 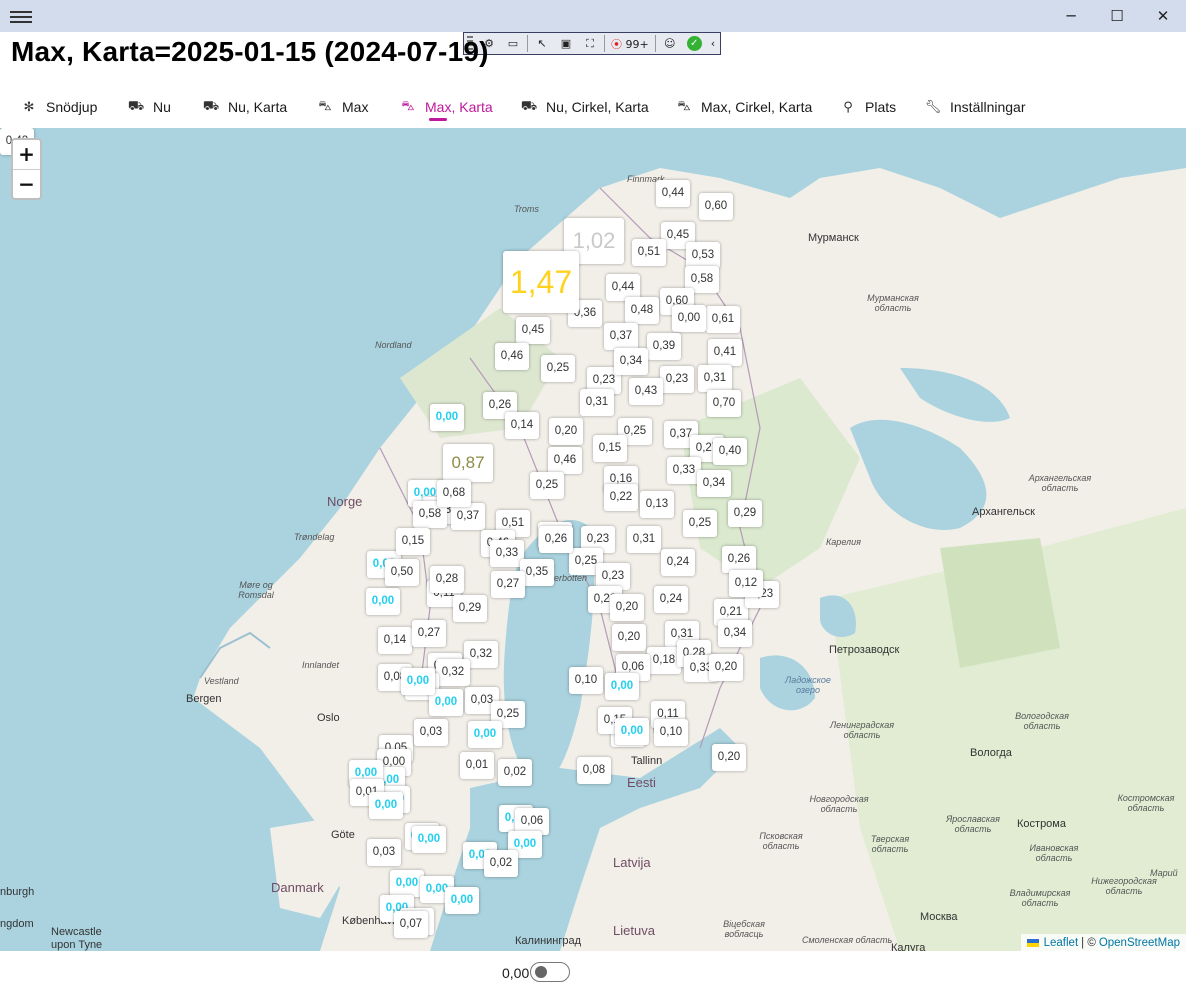 What do you see at coordinates (533, 330) in the screenshot?
I see `map-marker: 0,45` at bounding box center [533, 330].